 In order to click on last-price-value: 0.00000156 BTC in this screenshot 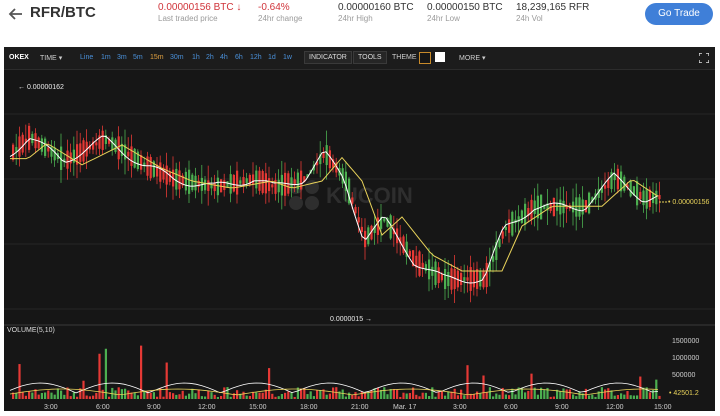, I will do `click(196, 7)`.